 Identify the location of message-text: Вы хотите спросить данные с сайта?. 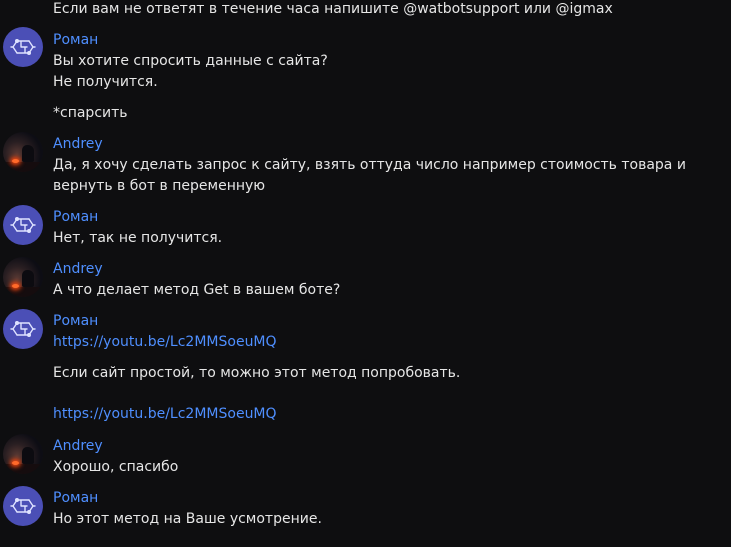
(190, 61).